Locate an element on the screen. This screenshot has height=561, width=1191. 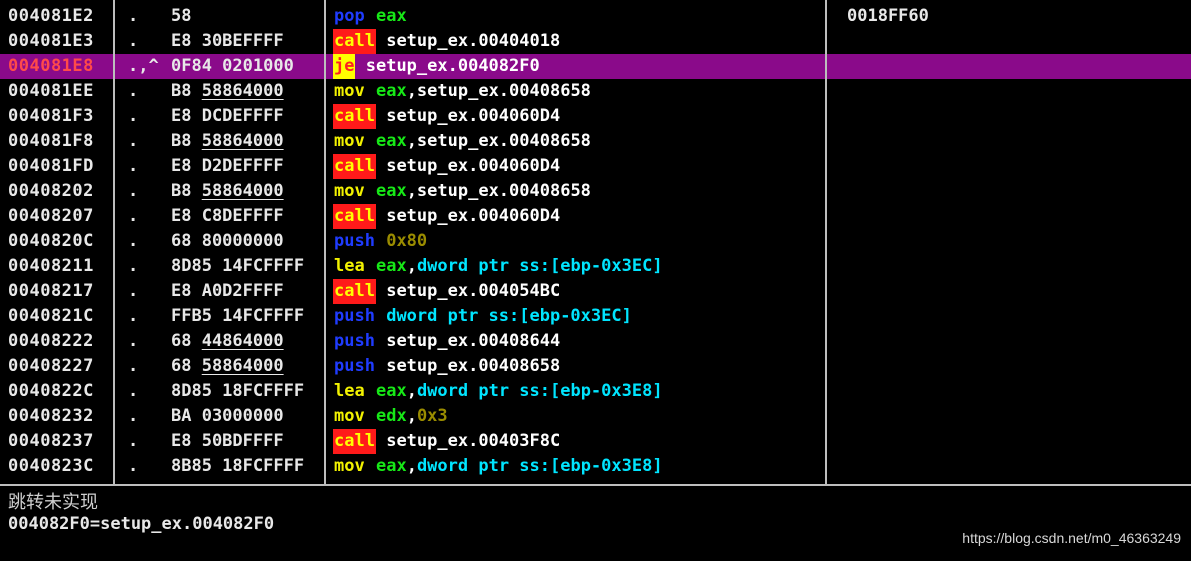
mnemonic: je is located at coordinates (344, 66).